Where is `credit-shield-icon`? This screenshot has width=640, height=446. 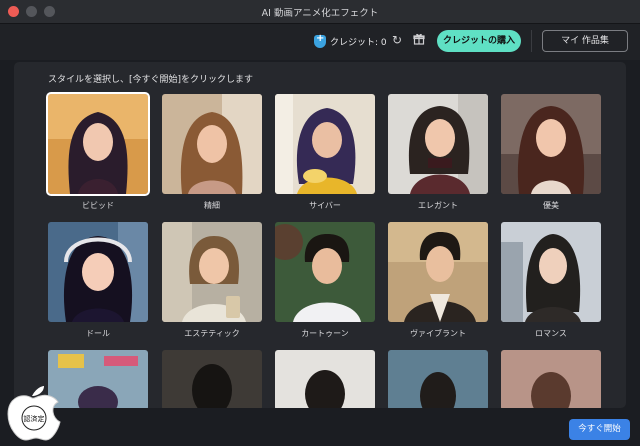 credit-shield-icon is located at coordinates (320, 40).